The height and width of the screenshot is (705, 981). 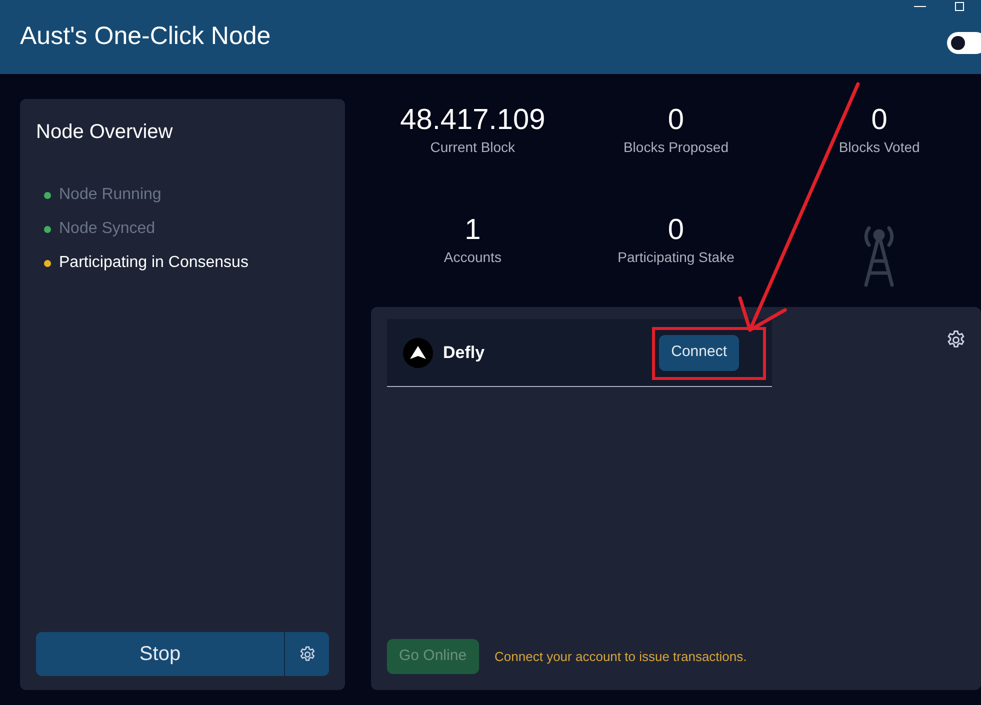 I want to click on window-title: Aust's One-Click Node, so click(x=145, y=36).